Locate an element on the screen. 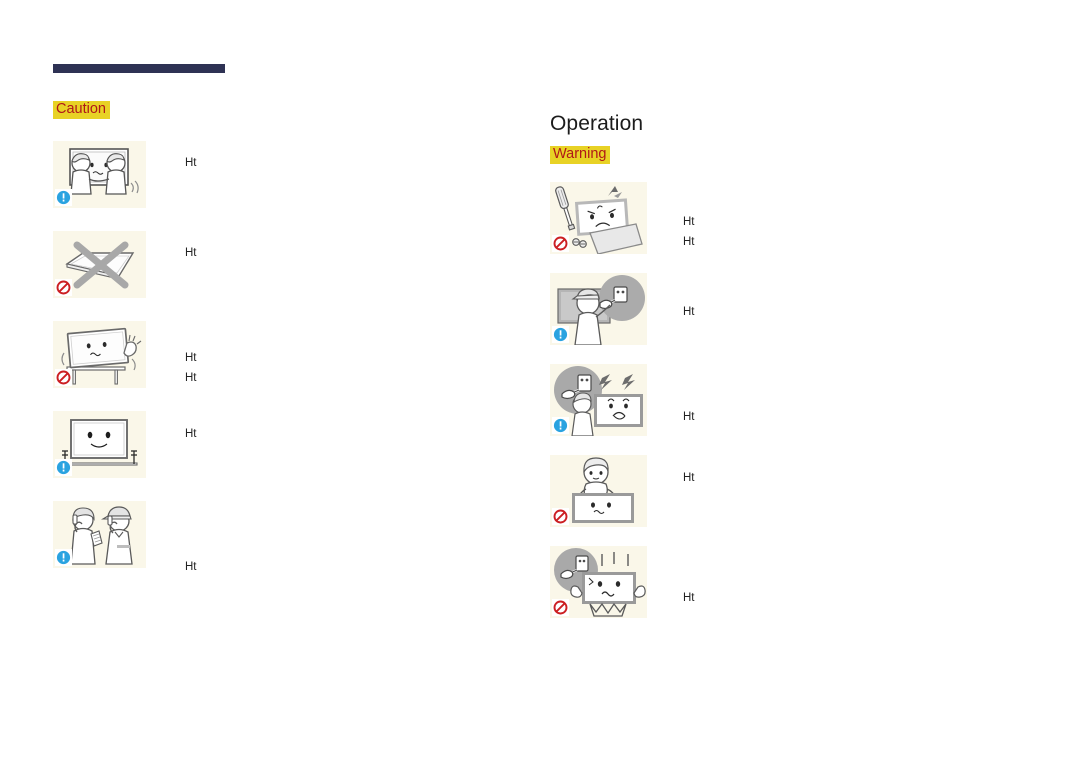 The height and width of the screenshot is (763, 1080). illustration-screwdriver-screws-removing-back-cover is located at coordinates (598, 218).